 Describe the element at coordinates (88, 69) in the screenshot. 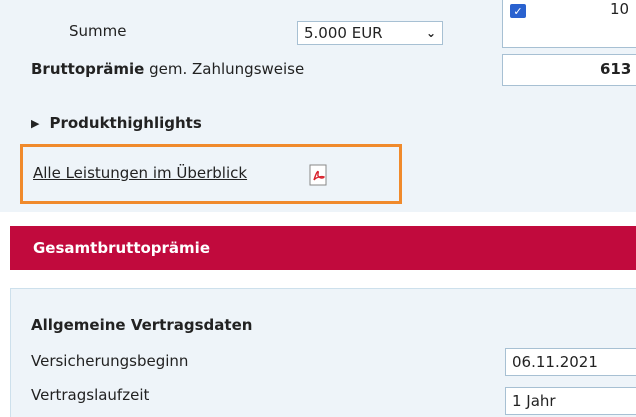

I see `brutto-label-bold: Bruttoprämie` at that location.